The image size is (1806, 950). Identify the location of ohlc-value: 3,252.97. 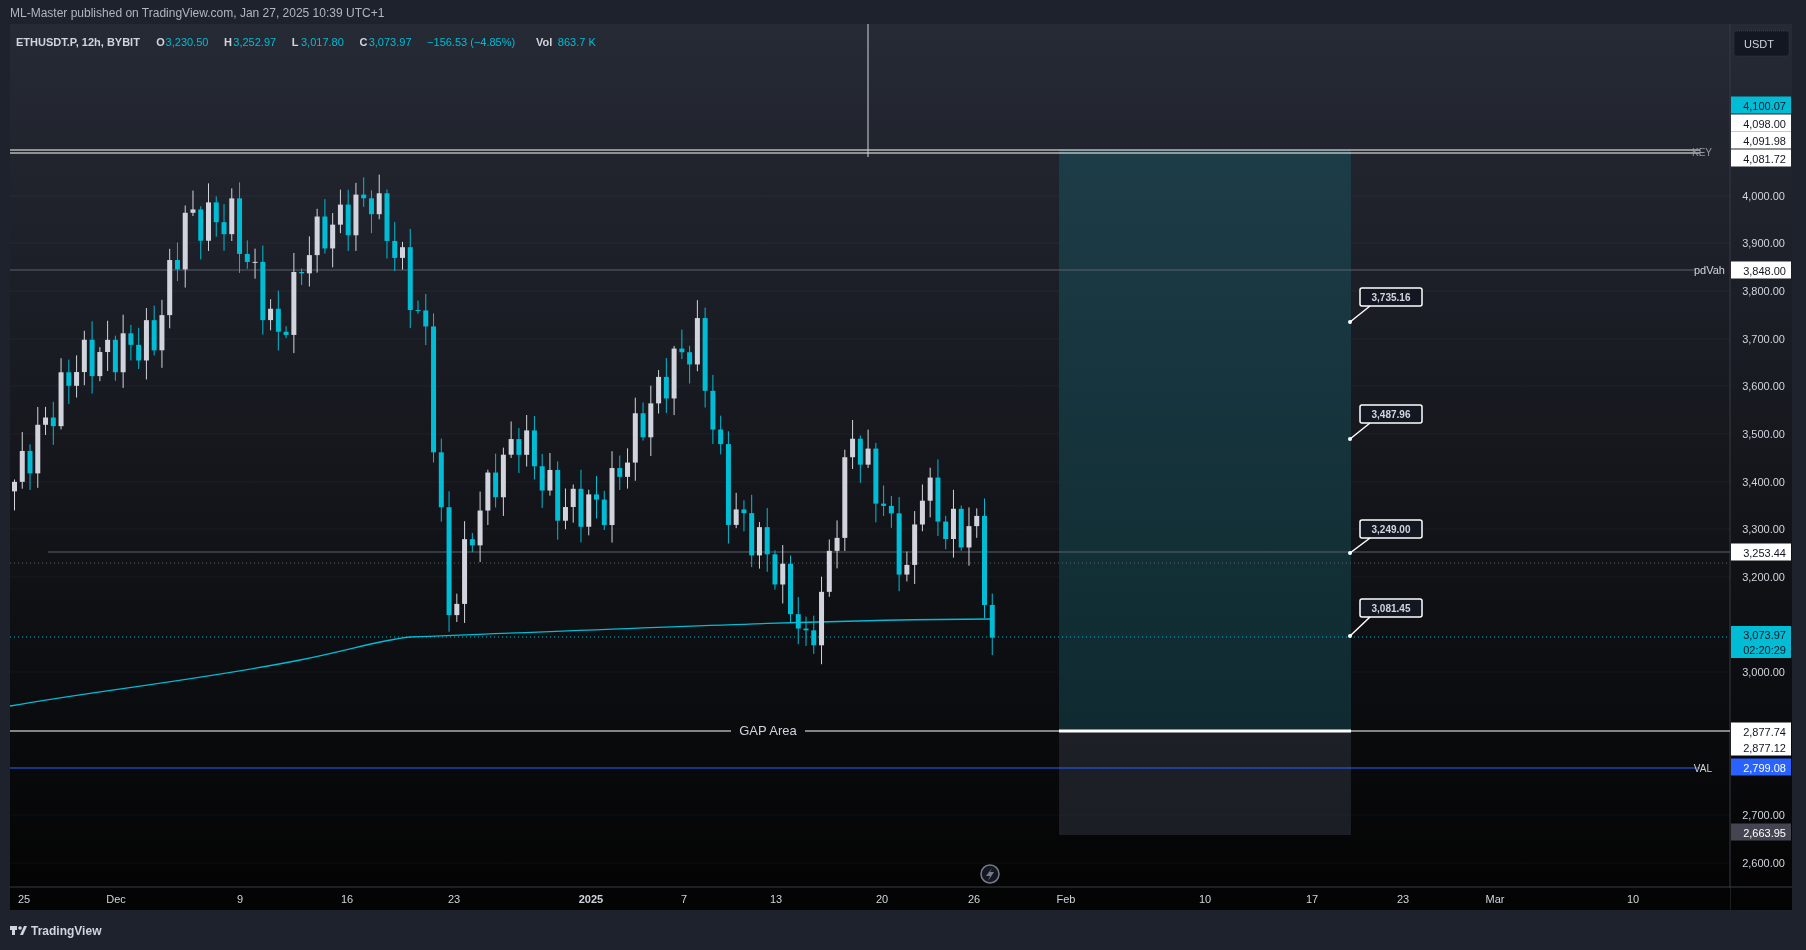
(255, 42).